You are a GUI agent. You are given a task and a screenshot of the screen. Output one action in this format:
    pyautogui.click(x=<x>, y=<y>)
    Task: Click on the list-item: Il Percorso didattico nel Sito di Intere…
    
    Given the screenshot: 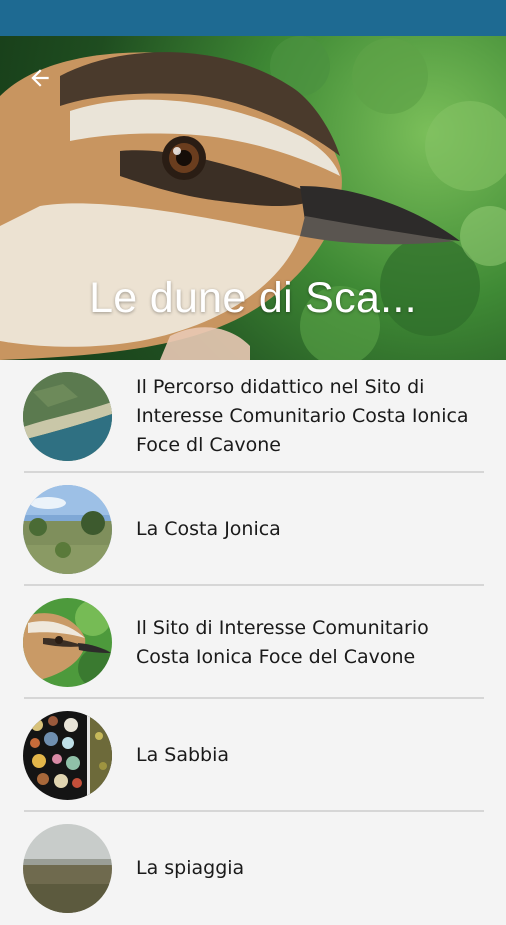 What is the action you would take?
    pyautogui.click(x=253, y=416)
    